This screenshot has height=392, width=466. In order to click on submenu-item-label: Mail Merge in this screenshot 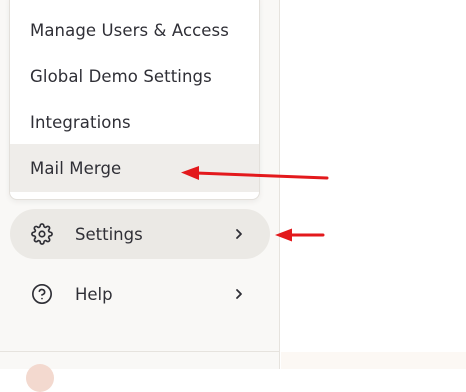, I will do `click(76, 168)`.